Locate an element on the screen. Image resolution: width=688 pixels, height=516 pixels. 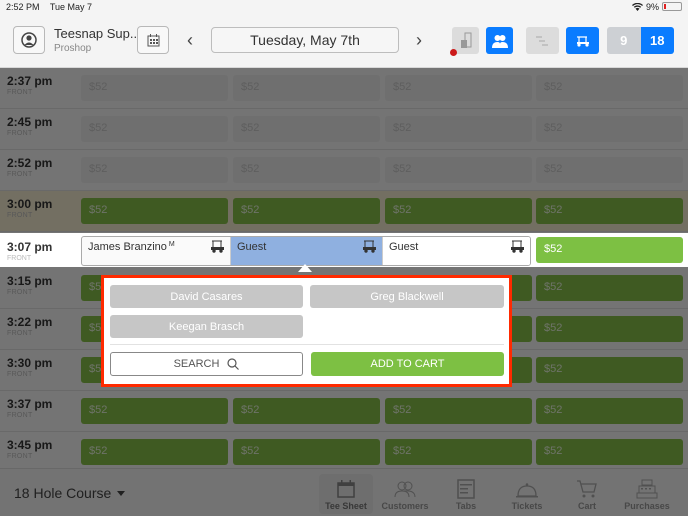
suggestion-button: David Casares is located at coordinates (206, 296).